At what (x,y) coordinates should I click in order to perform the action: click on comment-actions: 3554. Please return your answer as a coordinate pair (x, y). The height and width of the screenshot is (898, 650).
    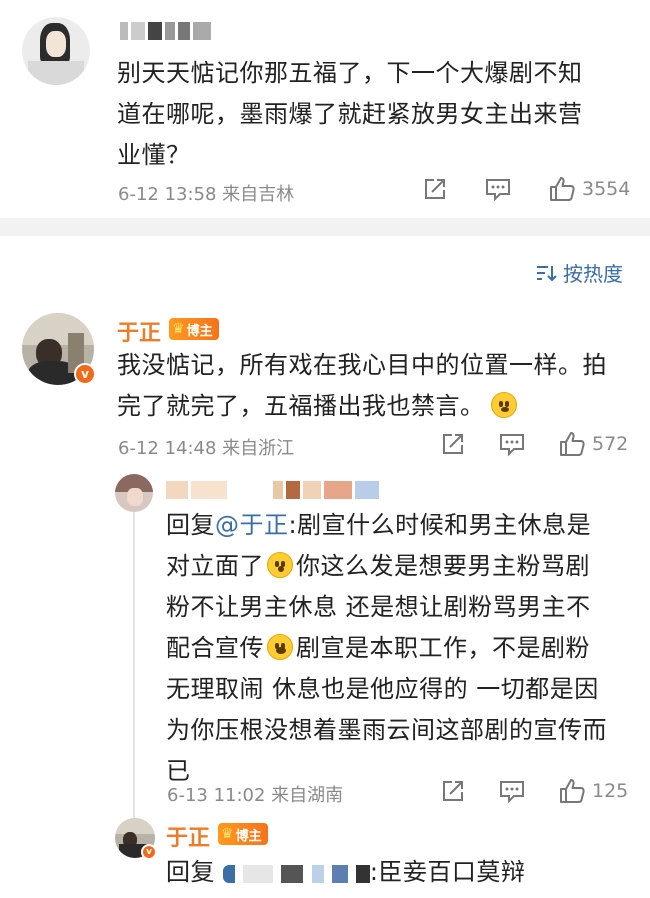
    Looking at the image, I should click on (526, 189).